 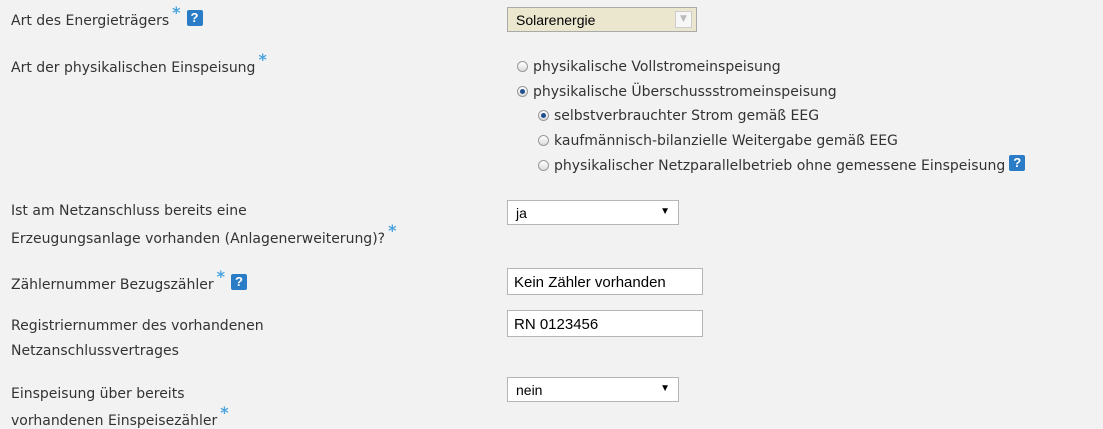 I want to click on energy-type-label-row: Art des Energieträgers *?, so click(x=107, y=16).